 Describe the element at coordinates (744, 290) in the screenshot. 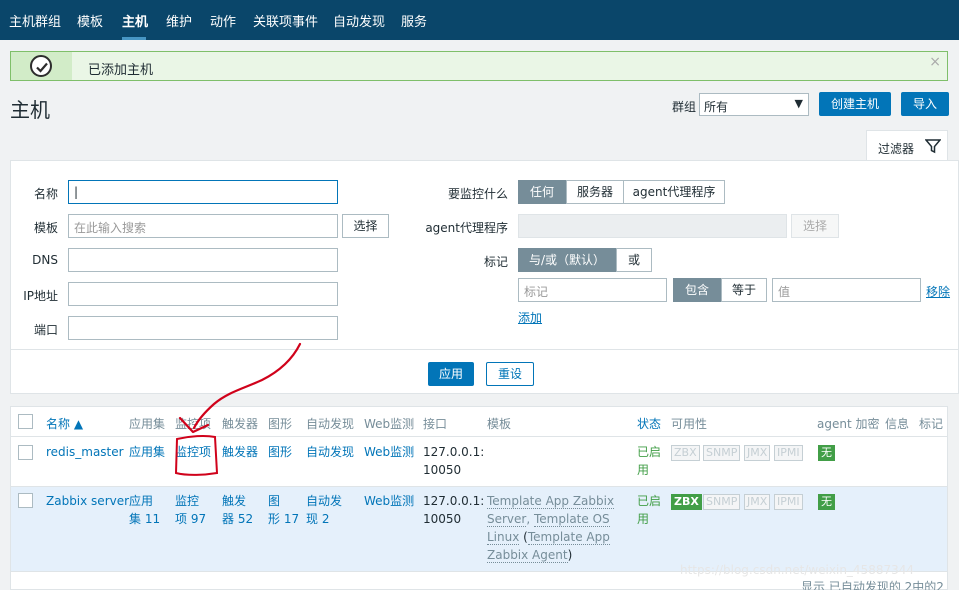

I see `tag-op-equals: 等于` at that location.